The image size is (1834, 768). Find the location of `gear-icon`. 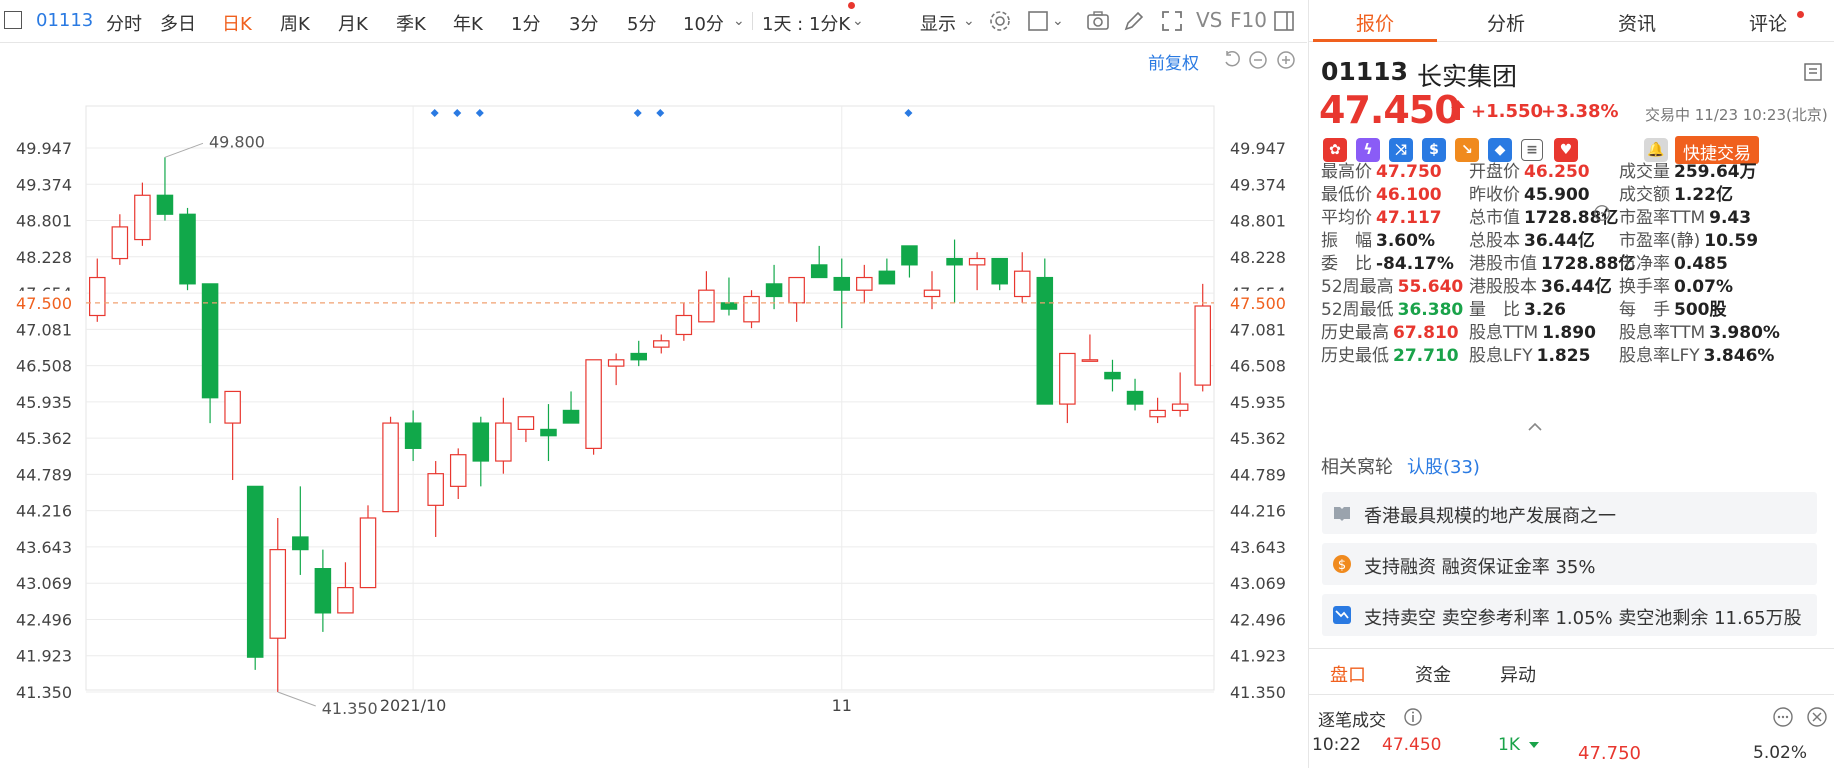

gear-icon is located at coordinates (1000, 21).